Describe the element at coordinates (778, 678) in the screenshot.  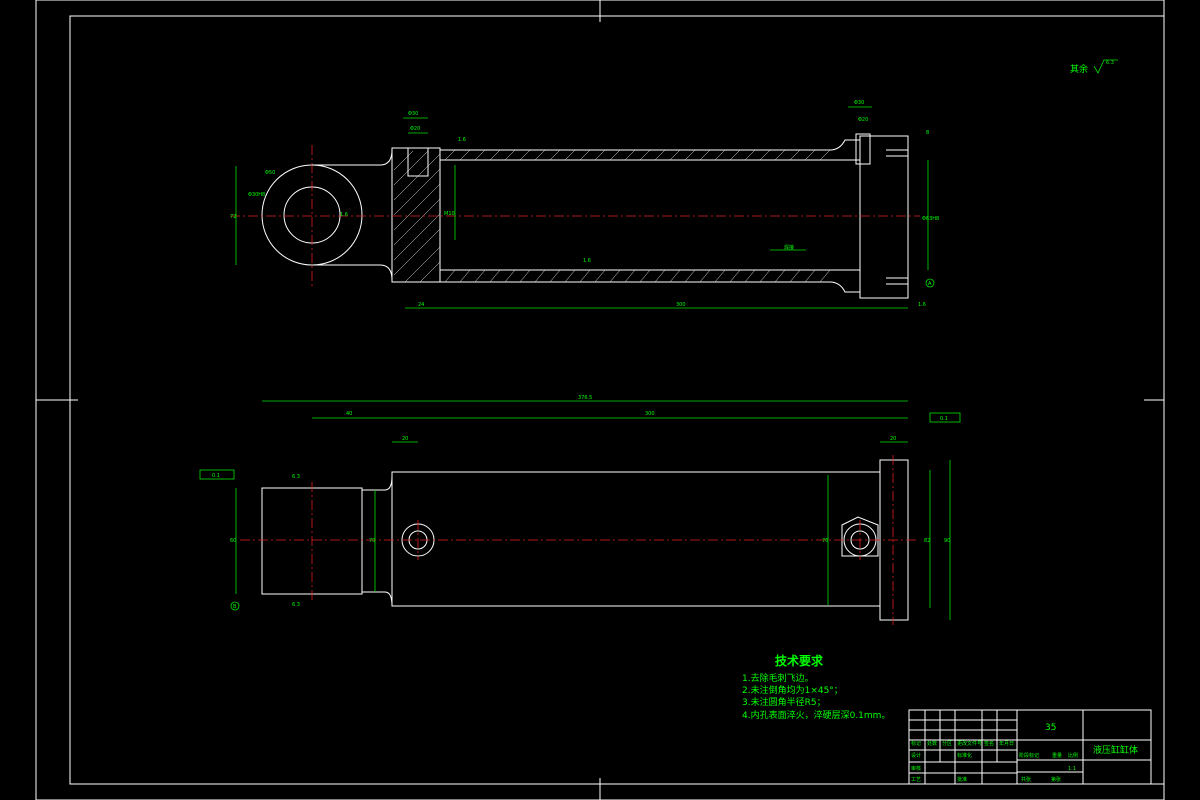
I see `tech-item-1: 1.去除毛刺飞边。` at that location.